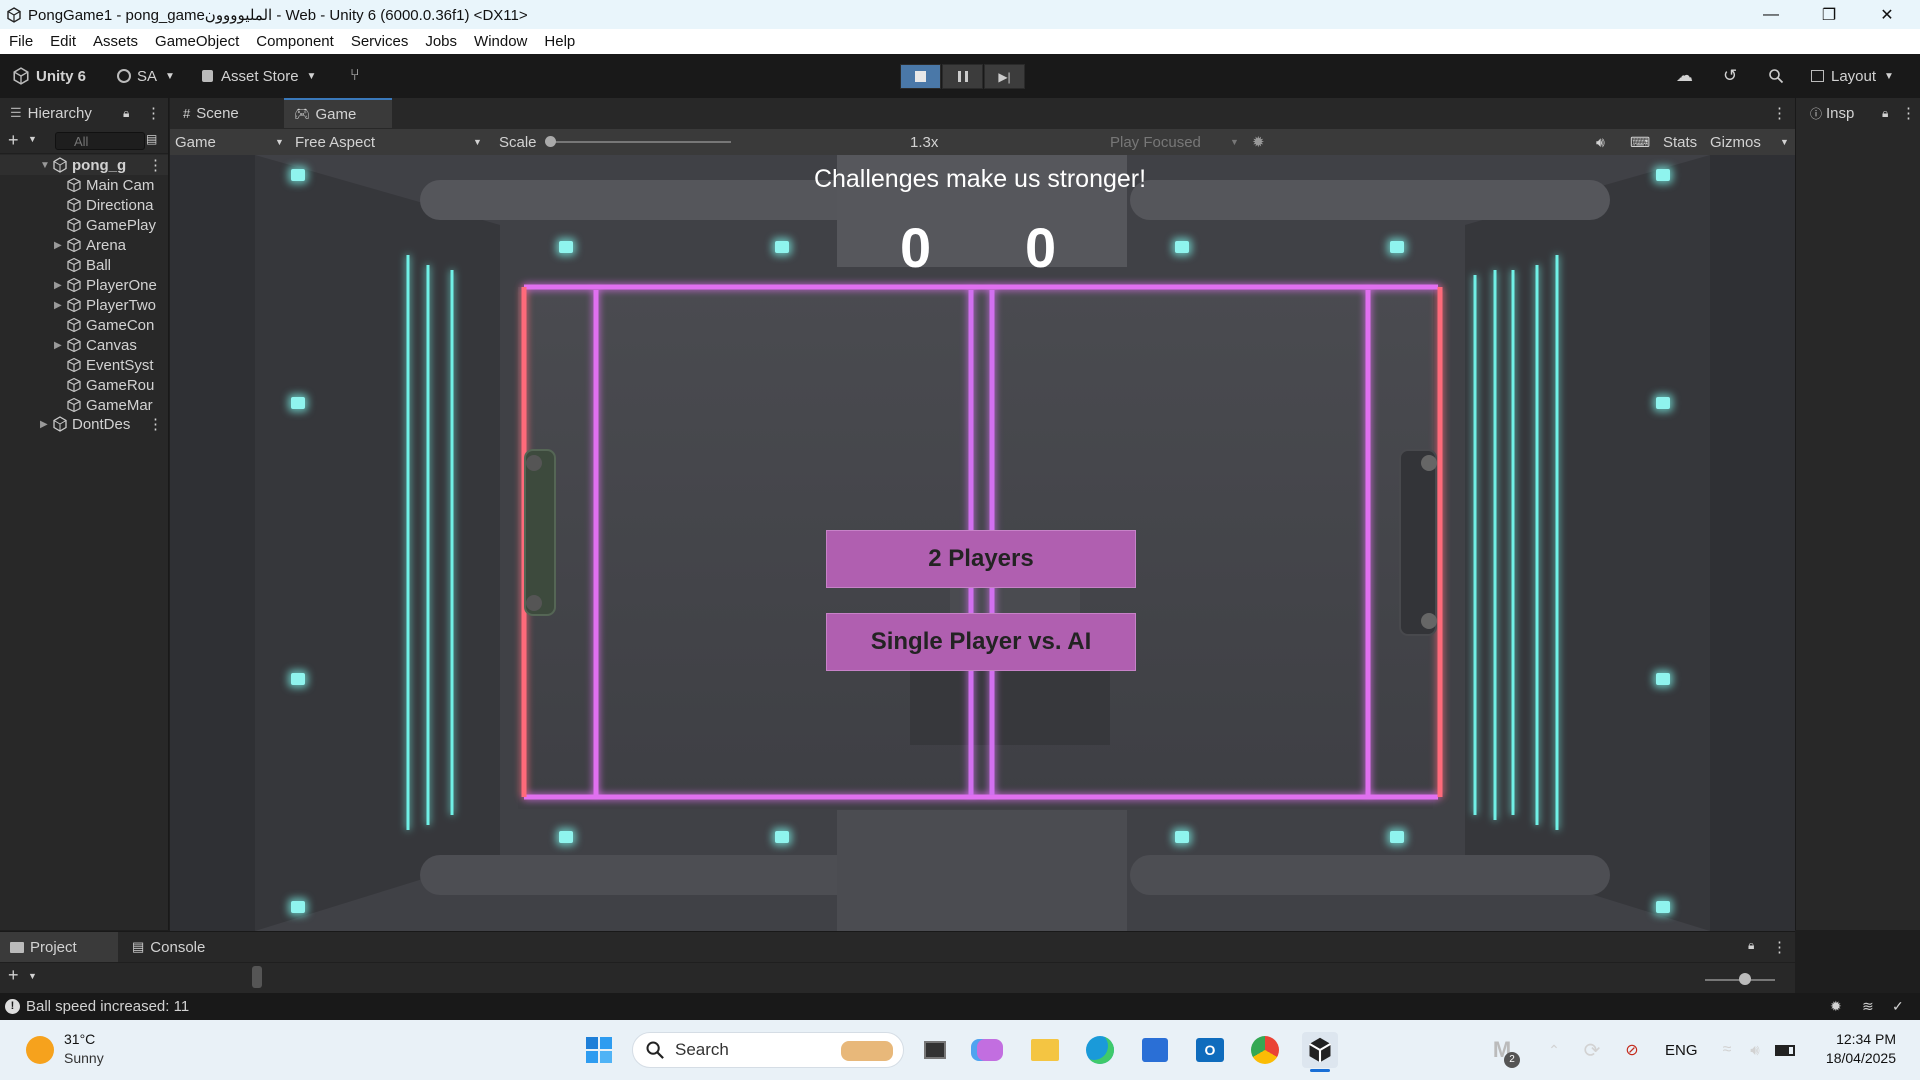 This screenshot has width=1920, height=1080. Describe the element at coordinates (1600, 142) in the screenshot. I see `mute-button: 🔊︎` at that location.